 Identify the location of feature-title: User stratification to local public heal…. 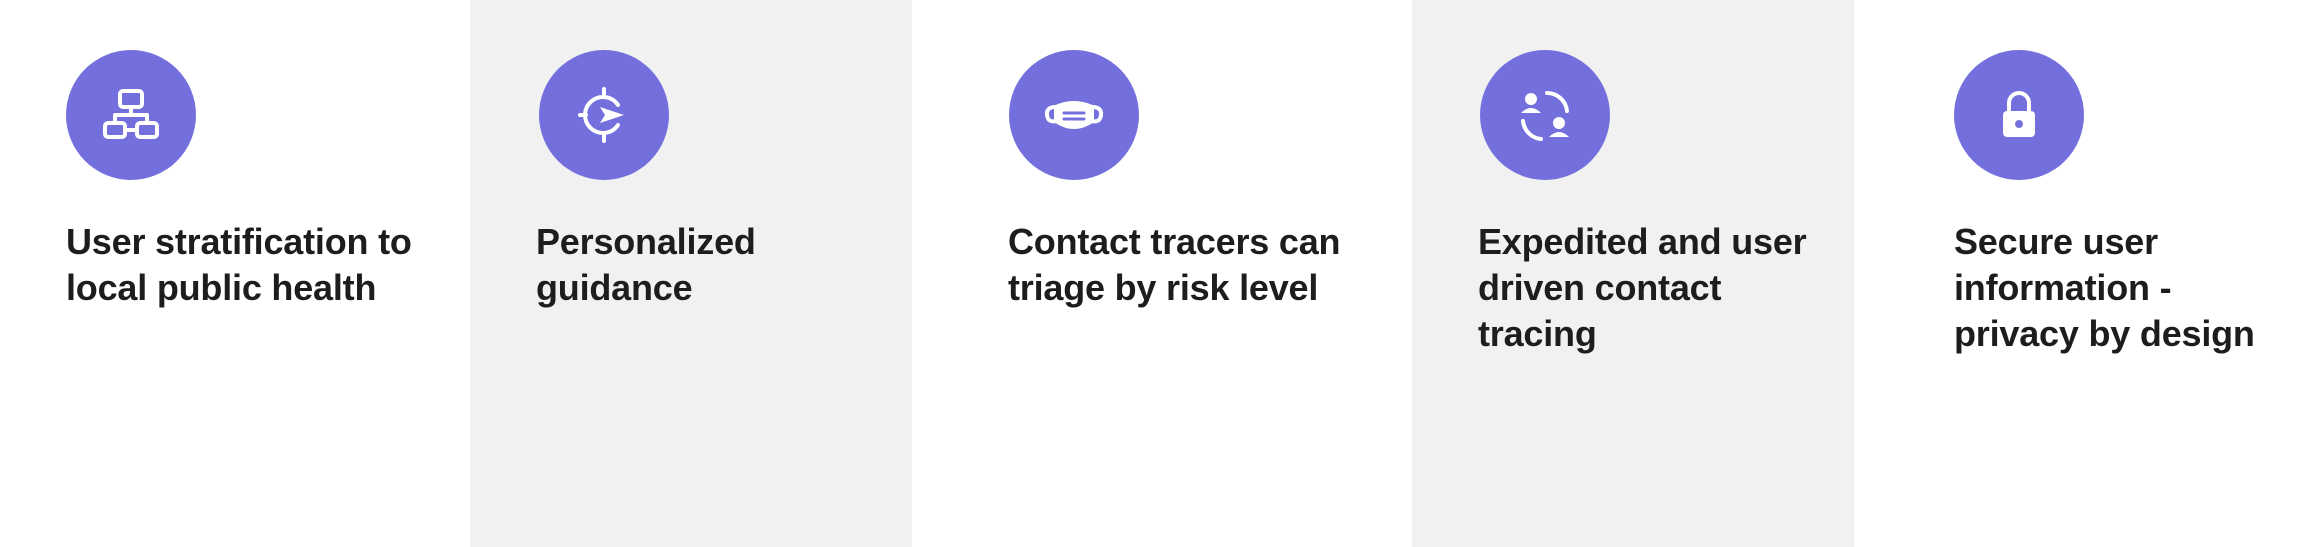
(239, 264).